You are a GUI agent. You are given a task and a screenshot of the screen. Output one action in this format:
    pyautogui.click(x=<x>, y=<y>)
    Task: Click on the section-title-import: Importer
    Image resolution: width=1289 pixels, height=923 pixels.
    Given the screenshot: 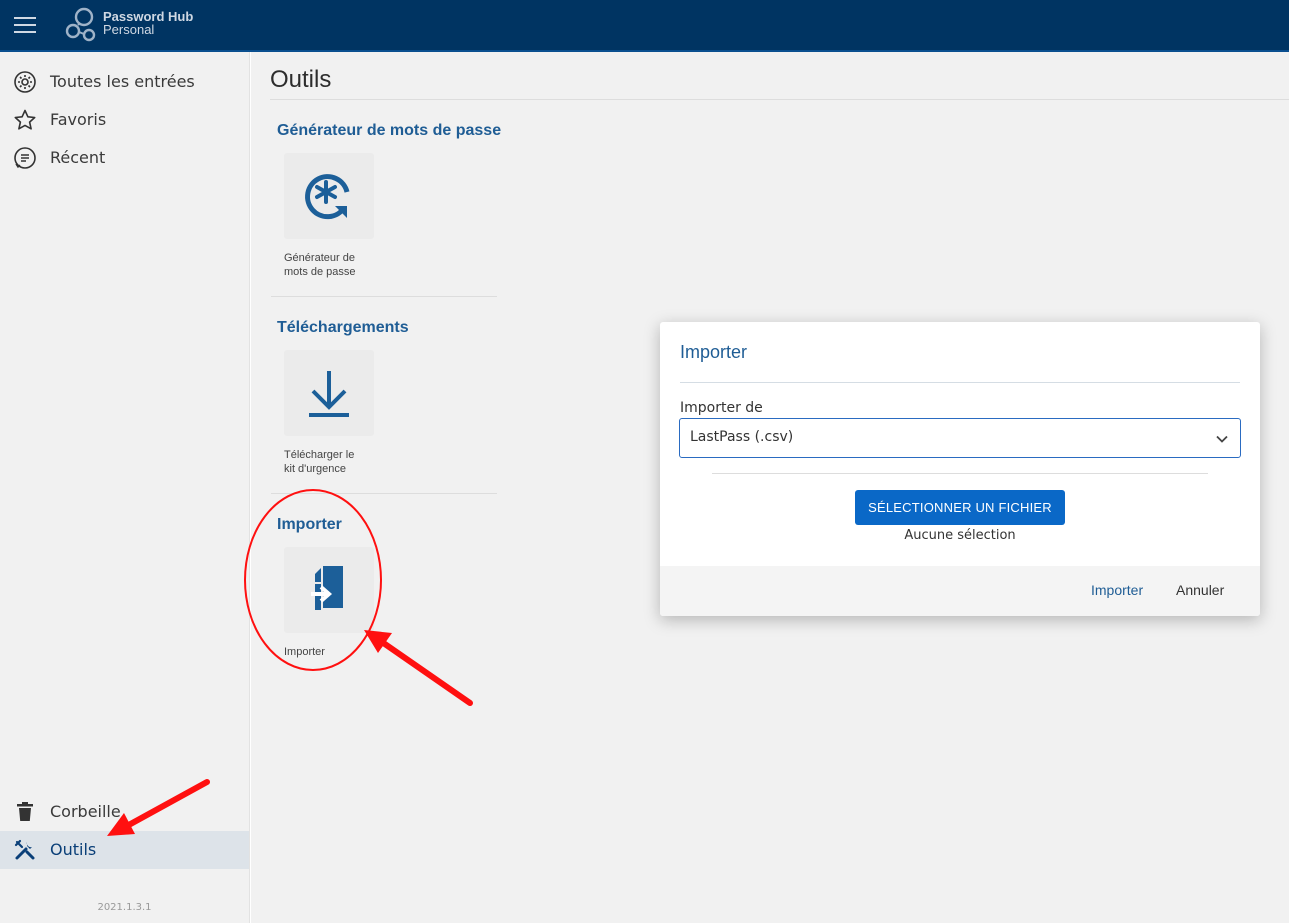 What is the action you would take?
    pyautogui.click(x=309, y=524)
    